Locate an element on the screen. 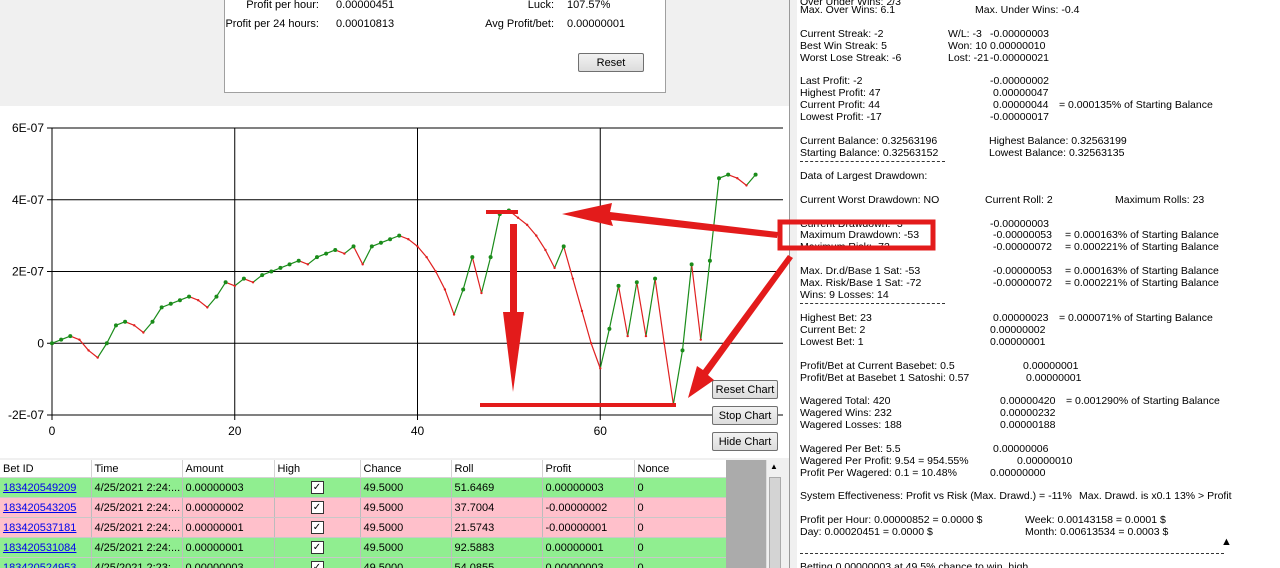  drawdown-highlight-box is located at coordinates (856, 235).